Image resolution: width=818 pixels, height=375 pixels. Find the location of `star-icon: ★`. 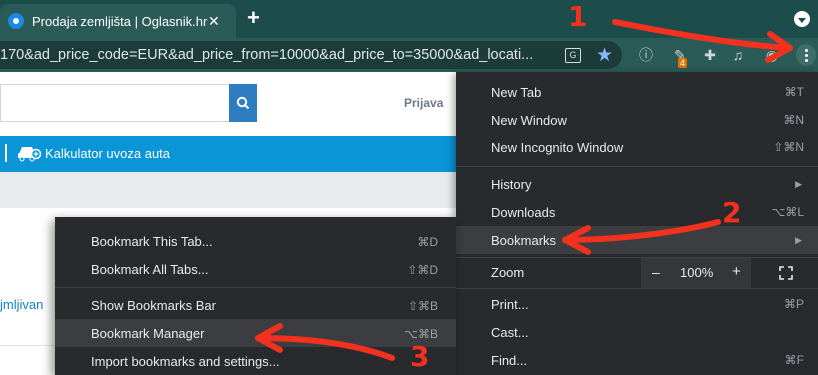

star-icon: ★ is located at coordinates (604, 55).